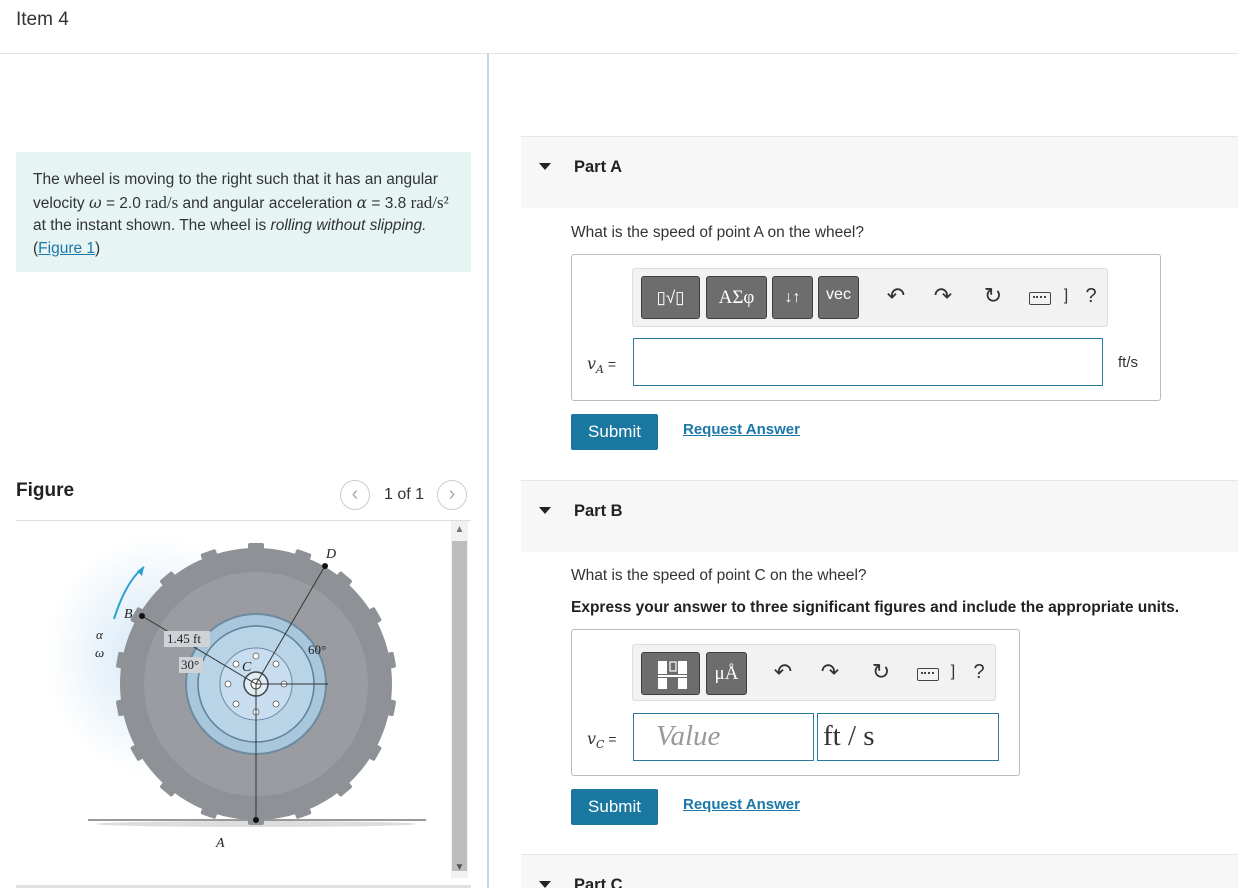 The image size is (1238, 888). What do you see at coordinates (452, 495) in the screenshot?
I see `chevron-right-icon: ›` at bounding box center [452, 495].